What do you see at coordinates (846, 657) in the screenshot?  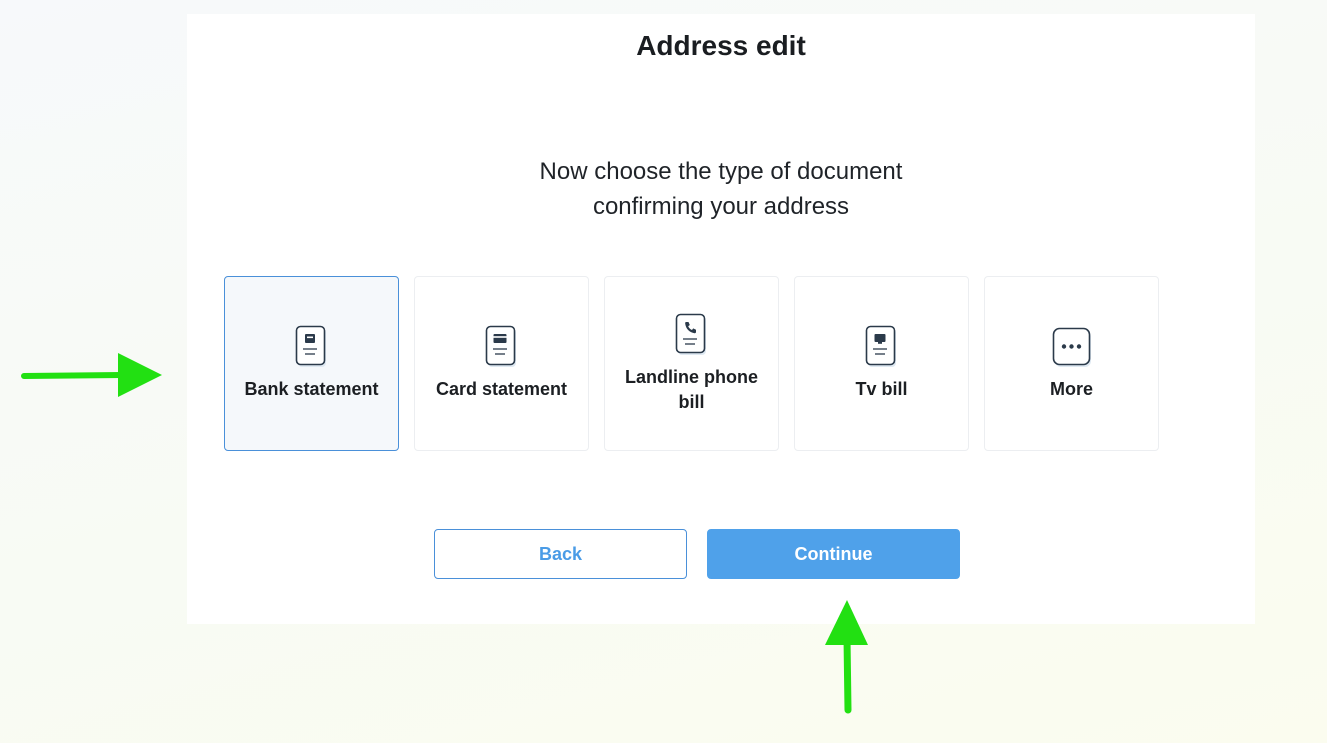 I see `annotation-arrow-up-icon` at bounding box center [846, 657].